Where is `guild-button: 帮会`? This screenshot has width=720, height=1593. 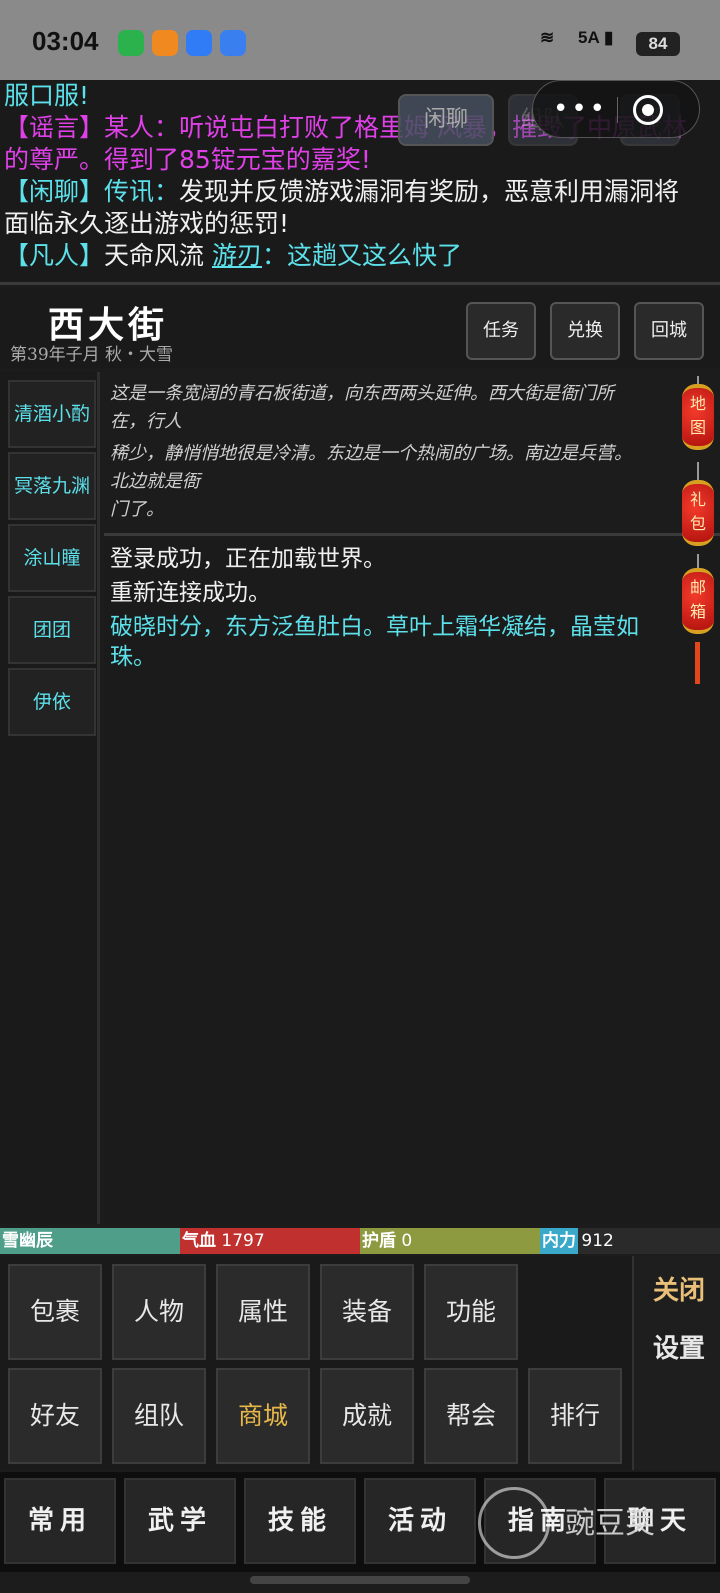 guild-button: 帮会 is located at coordinates (471, 1416).